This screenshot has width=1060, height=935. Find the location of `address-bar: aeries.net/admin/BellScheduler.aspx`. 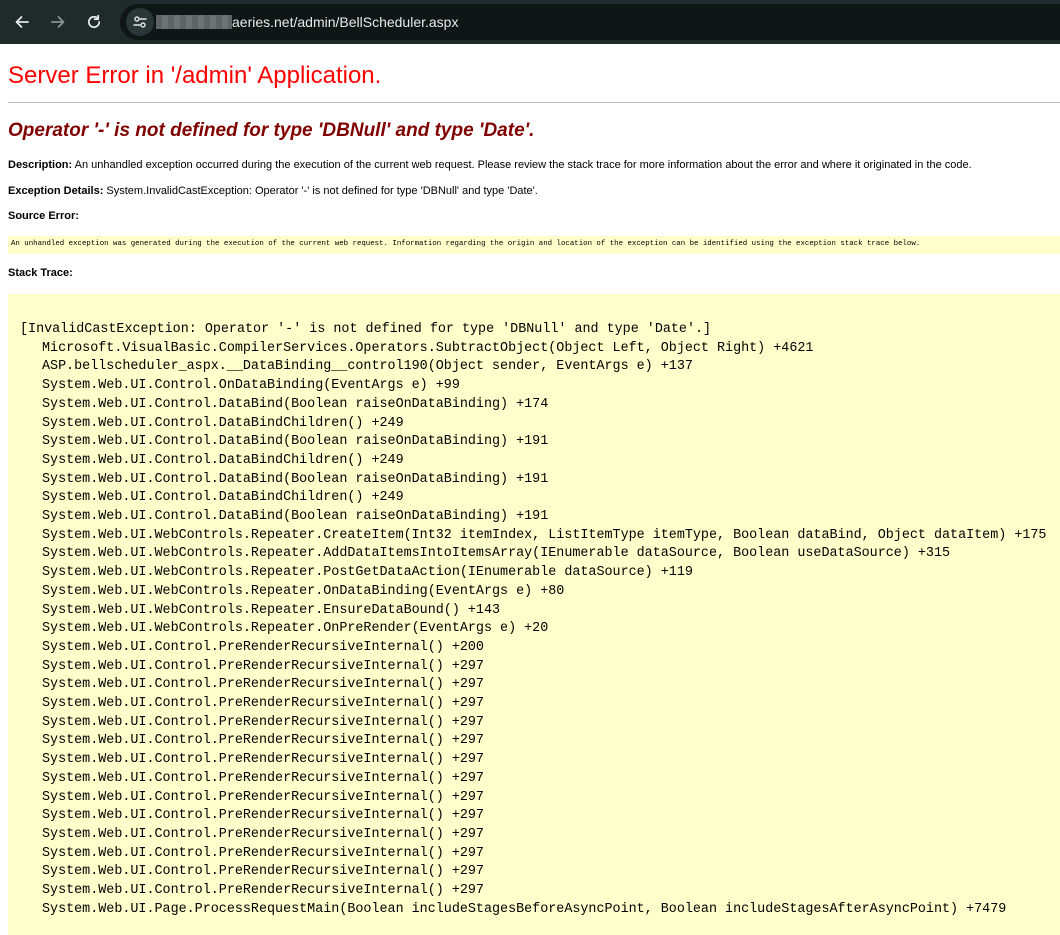

address-bar: aeries.net/admin/BellScheduler.aspx is located at coordinates (590, 22).